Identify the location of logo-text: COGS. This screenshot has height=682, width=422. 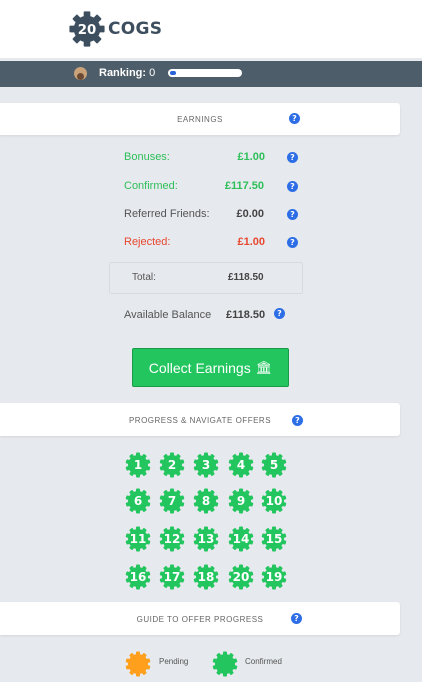
(135, 29).